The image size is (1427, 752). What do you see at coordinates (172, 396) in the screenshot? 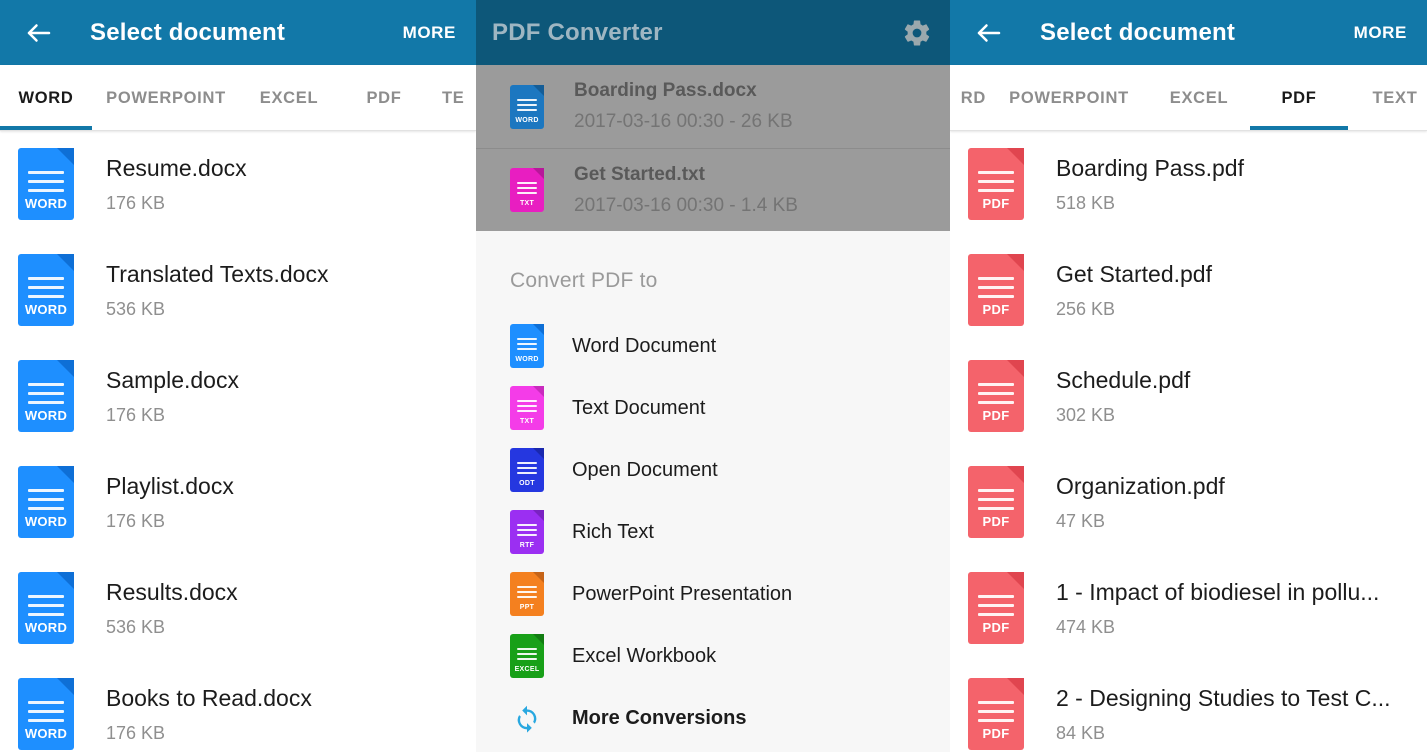
I see `file-info: Sample.docx 176 KB` at bounding box center [172, 396].